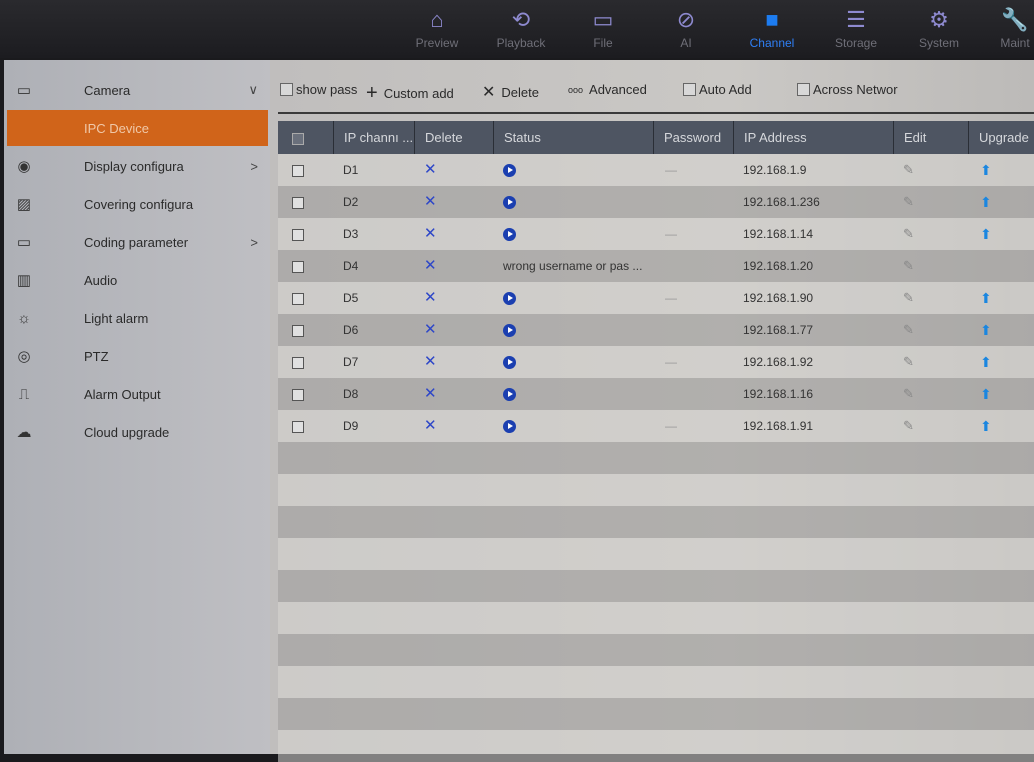 Image resolution: width=1034 pixels, height=762 pixels. What do you see at coordinates (772, 19) in the screenshot?
I see `channel-icon: ■` at bounding box center [772, 19].